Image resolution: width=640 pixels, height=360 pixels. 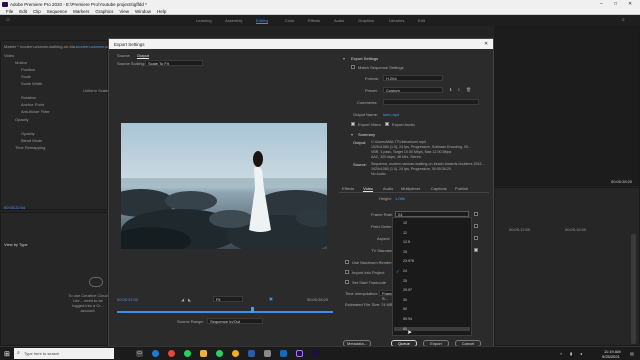 I want to click on store-icon, so click(x=267, y=353).